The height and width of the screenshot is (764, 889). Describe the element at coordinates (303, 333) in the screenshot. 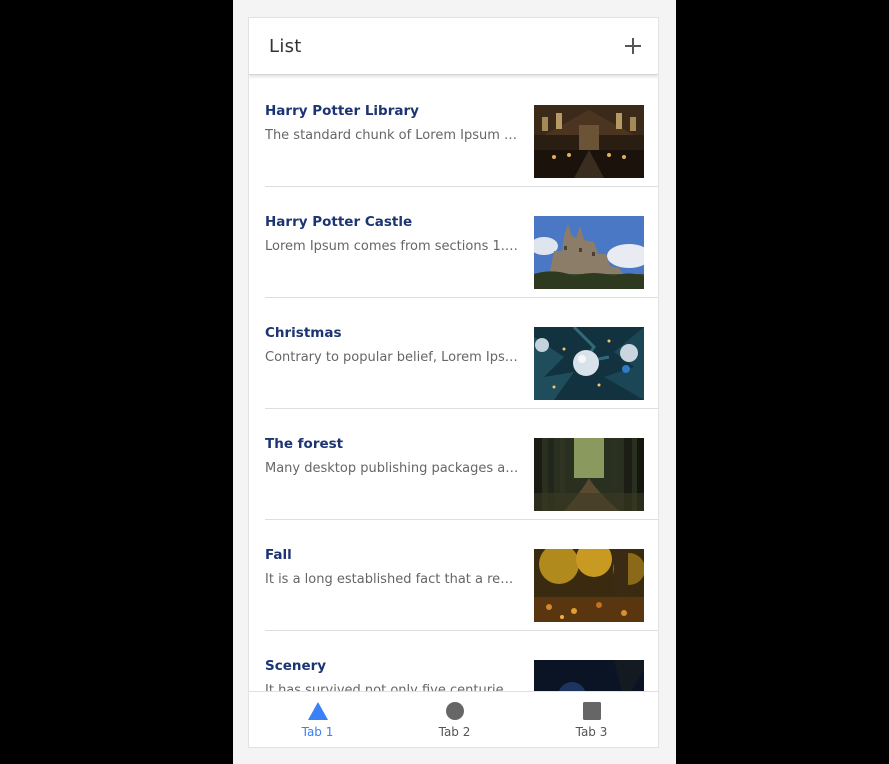

I see `item-title: Christmas` at that location.